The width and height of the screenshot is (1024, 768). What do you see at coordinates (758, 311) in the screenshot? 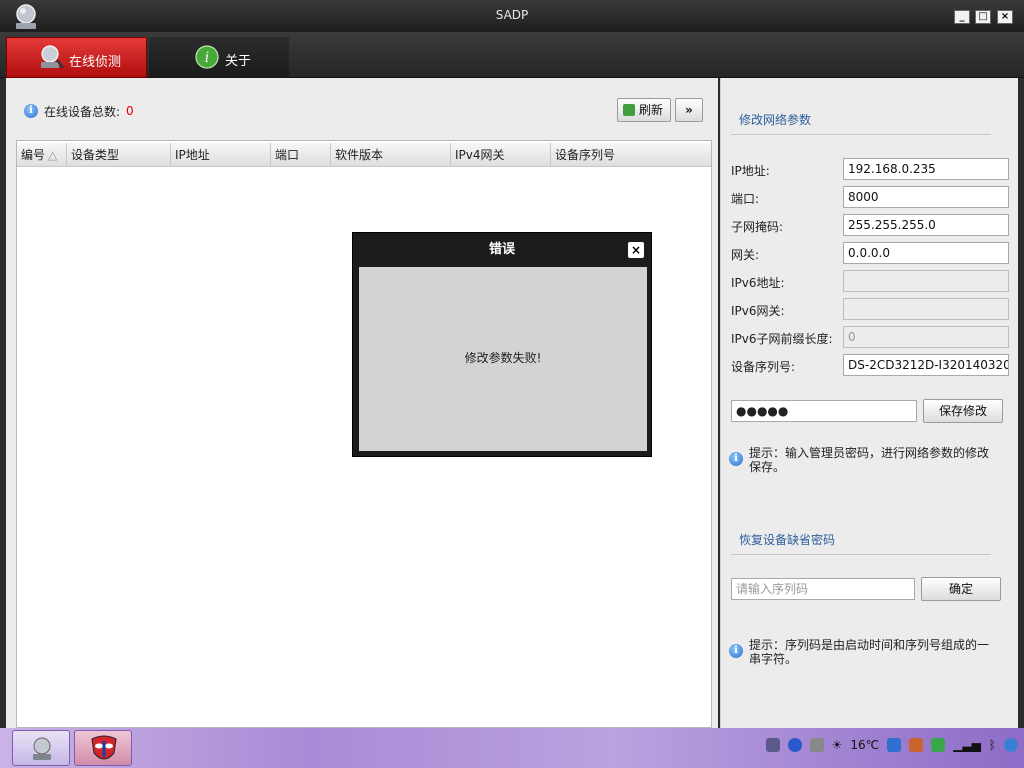
I see `field-label-ipv6-gateway: IPv6网关:` at bounding box center [758, 311].